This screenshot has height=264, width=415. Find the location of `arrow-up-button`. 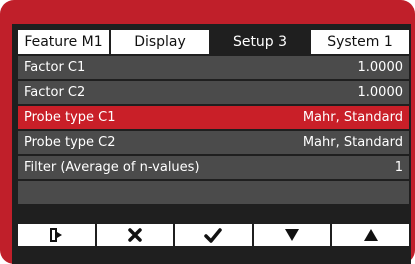

arrow-up-button is located at coordinates (370, 235).